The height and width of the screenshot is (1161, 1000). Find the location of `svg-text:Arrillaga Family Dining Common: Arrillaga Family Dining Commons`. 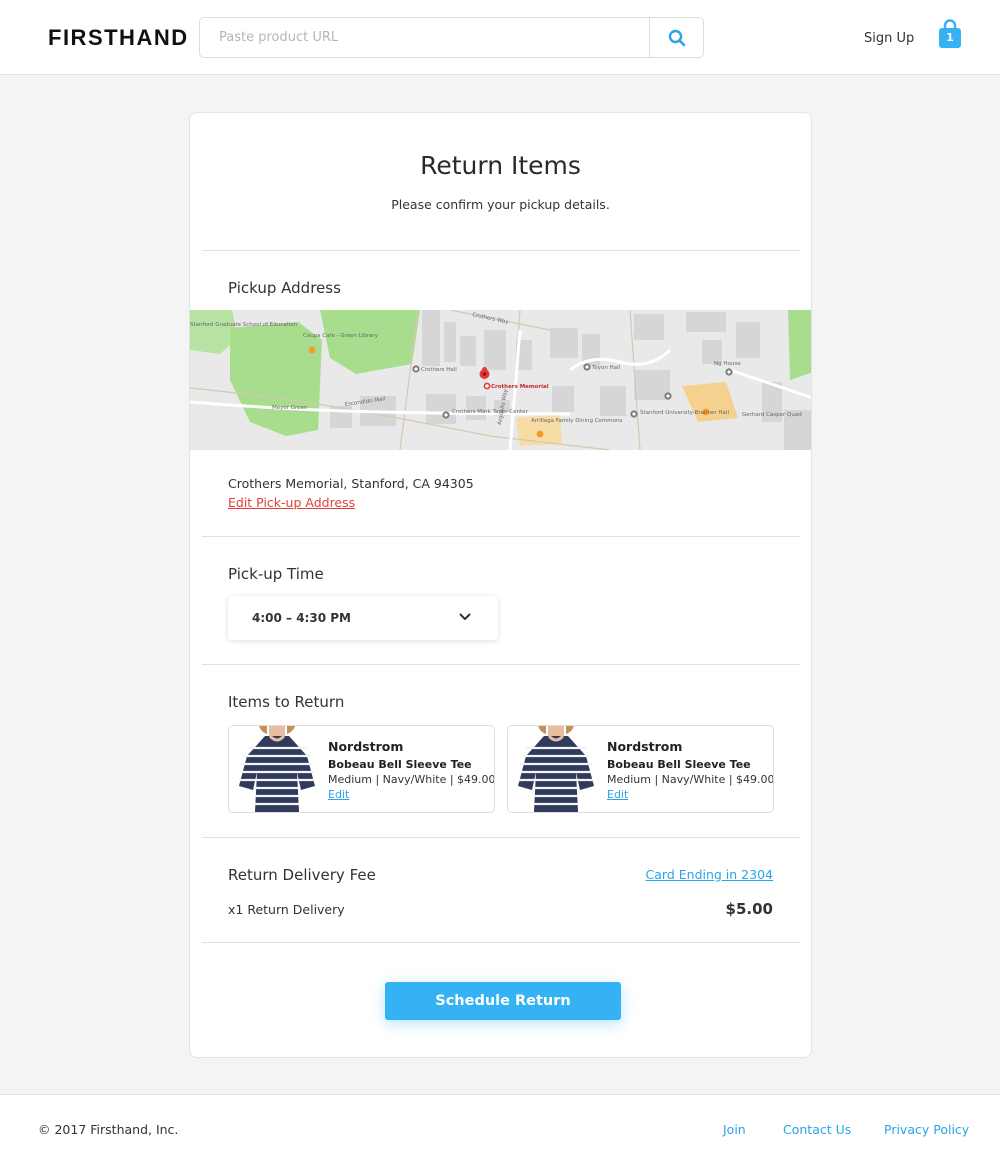

svg-text:Arrillaga Family Dining Common: Arrillaga Family Dining Commons is located at coordinates (576, 421).